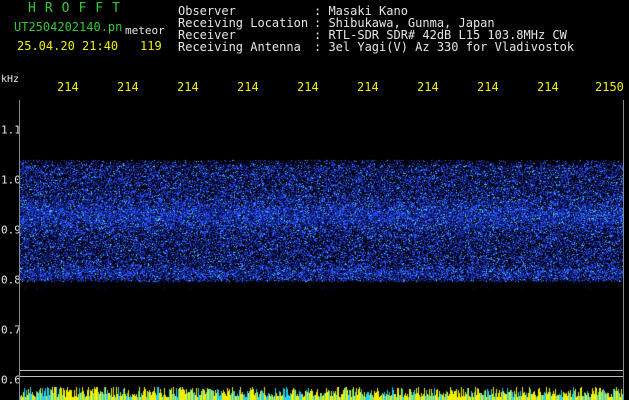 The width and height of the screenshot is (629, 400). What do you see at coordinates (78, 8) in the screenshot?
I see `app-brand: HROFFT` at bounding box center [78, 8].